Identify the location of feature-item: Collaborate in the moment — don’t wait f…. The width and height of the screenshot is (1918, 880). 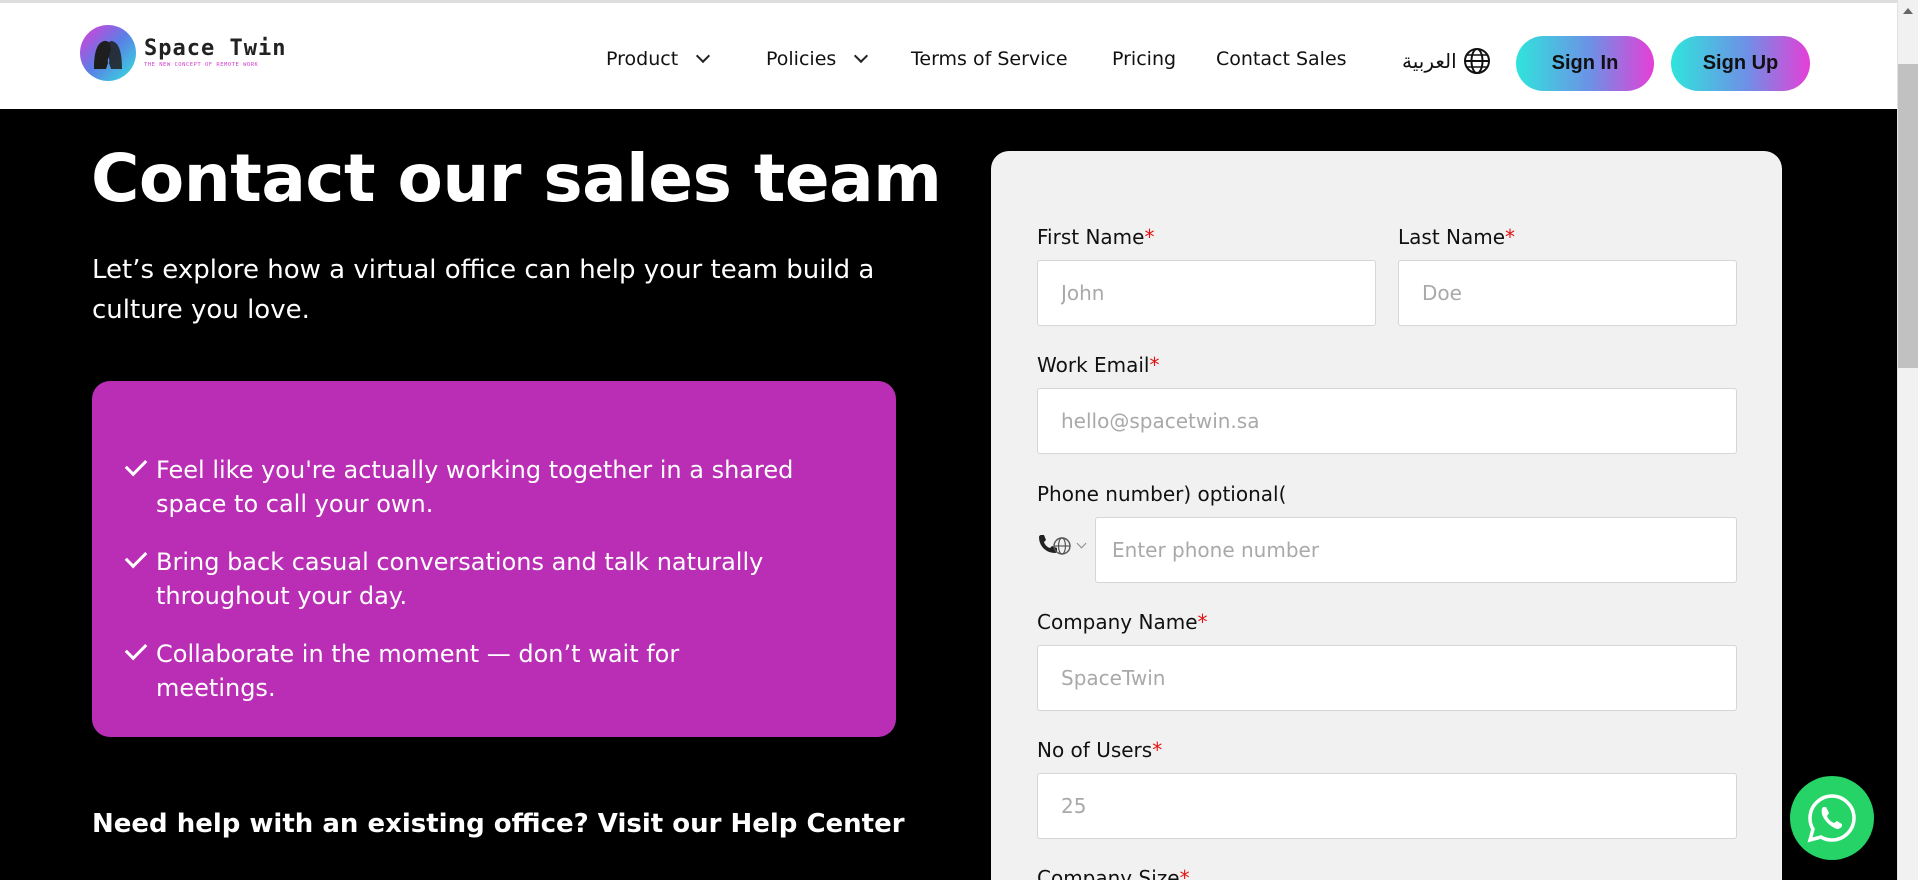
(465, 671).